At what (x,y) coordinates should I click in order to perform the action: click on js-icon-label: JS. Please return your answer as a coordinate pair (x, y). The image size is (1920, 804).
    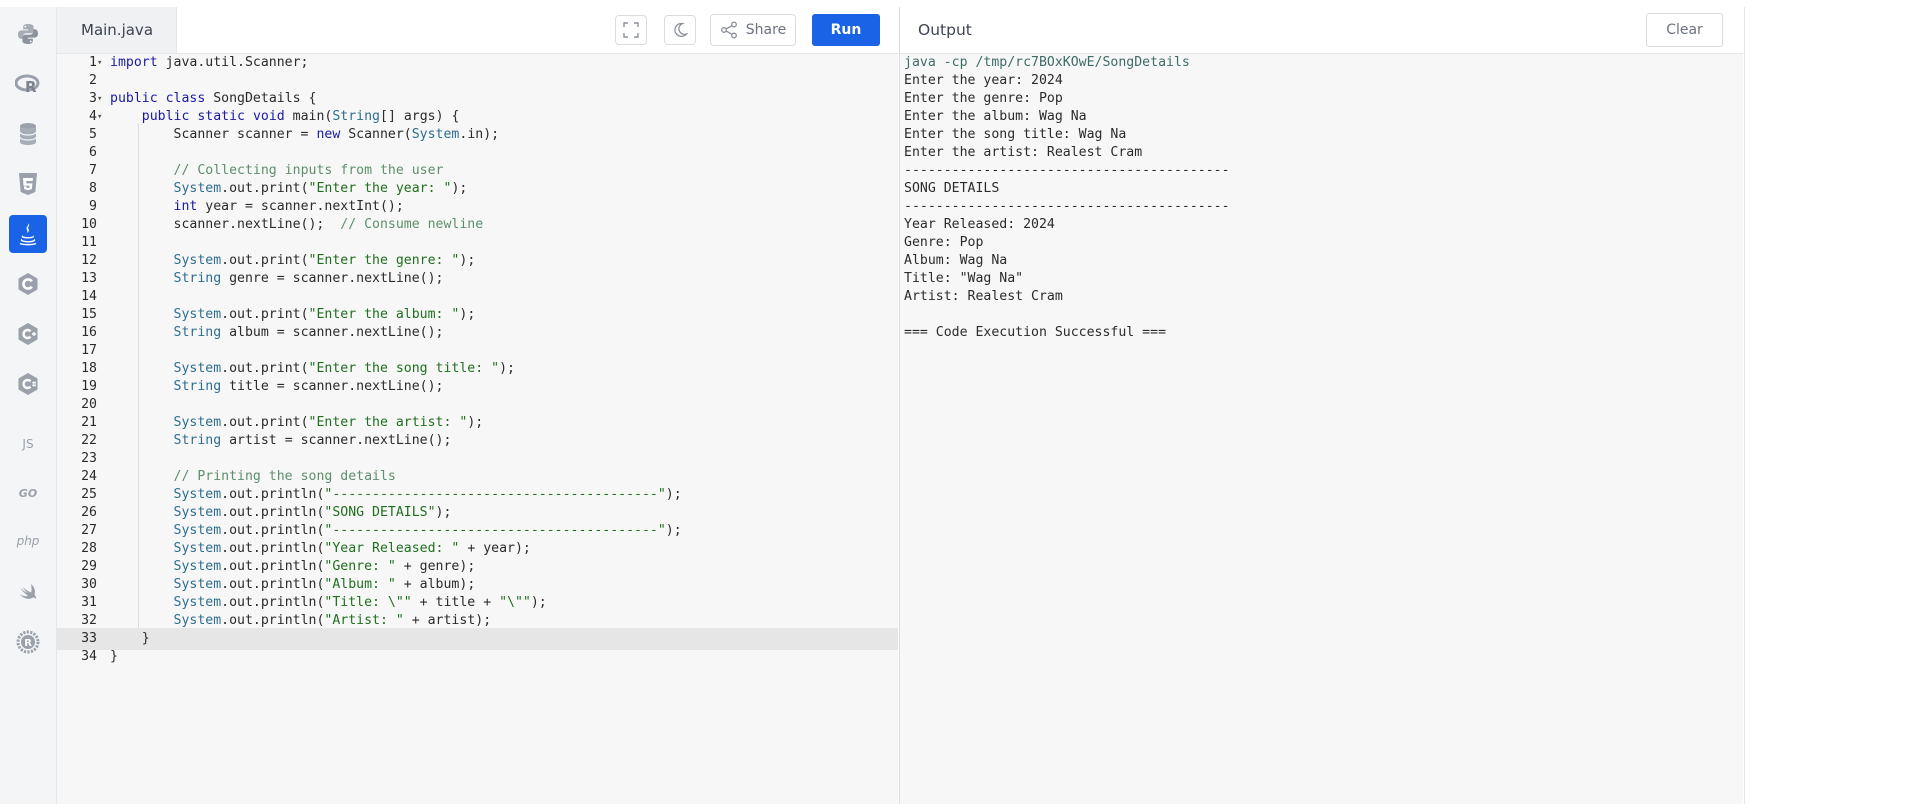
    Looking at the image, I should click on (28, 444).